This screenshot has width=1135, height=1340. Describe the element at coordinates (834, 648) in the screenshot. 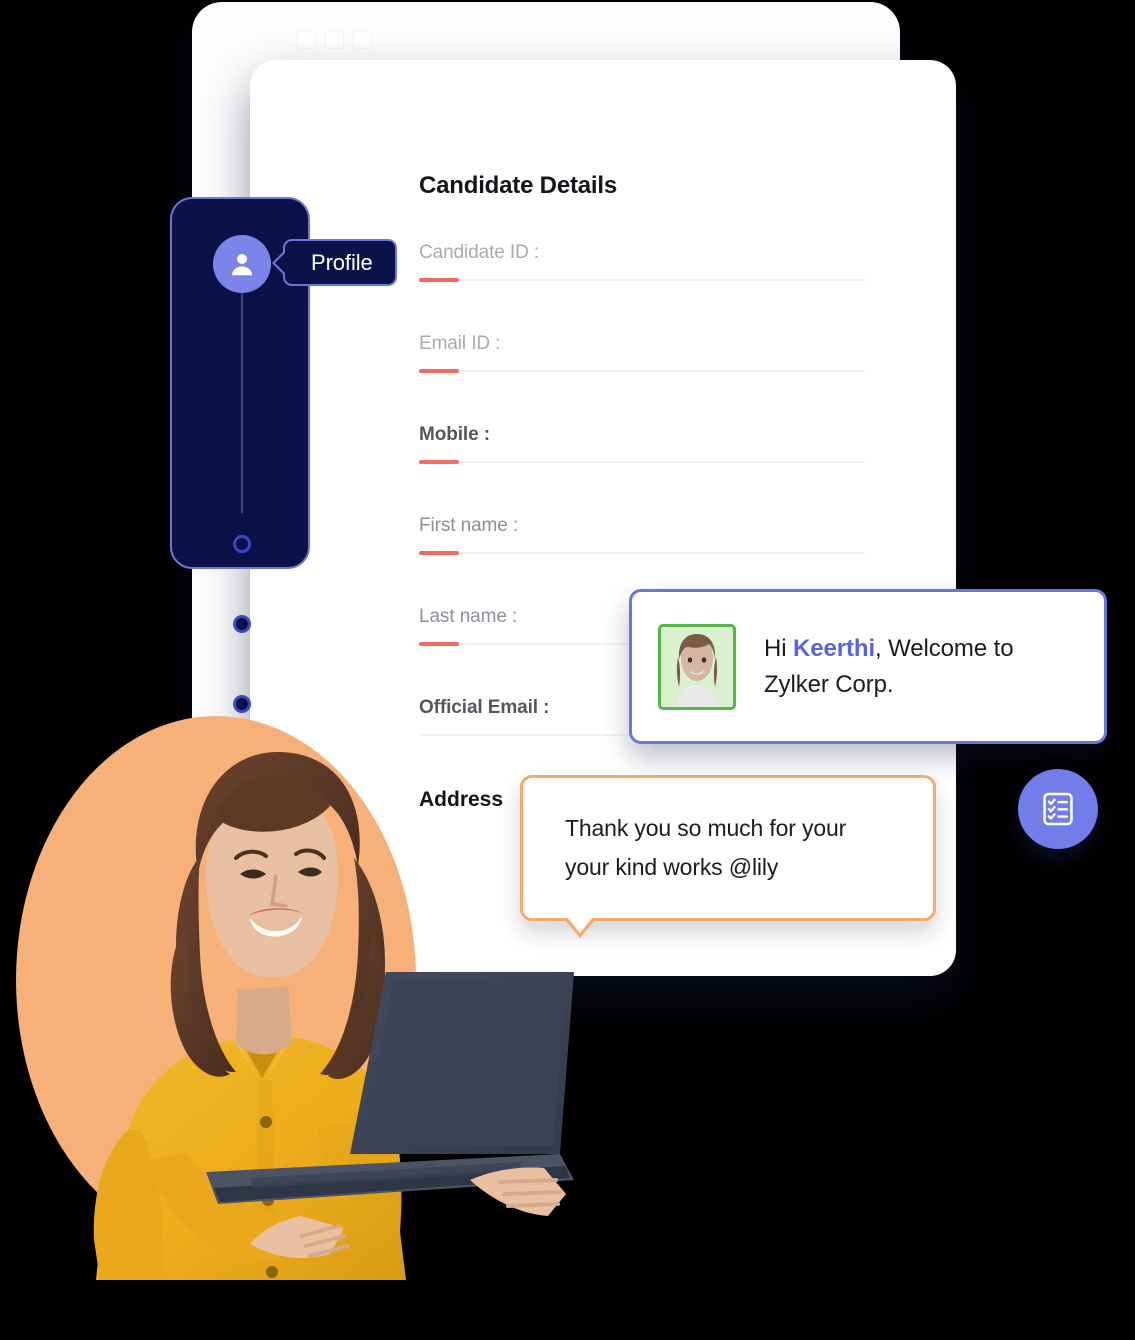

I see `welcome-user-name: Keerthi` at that location.